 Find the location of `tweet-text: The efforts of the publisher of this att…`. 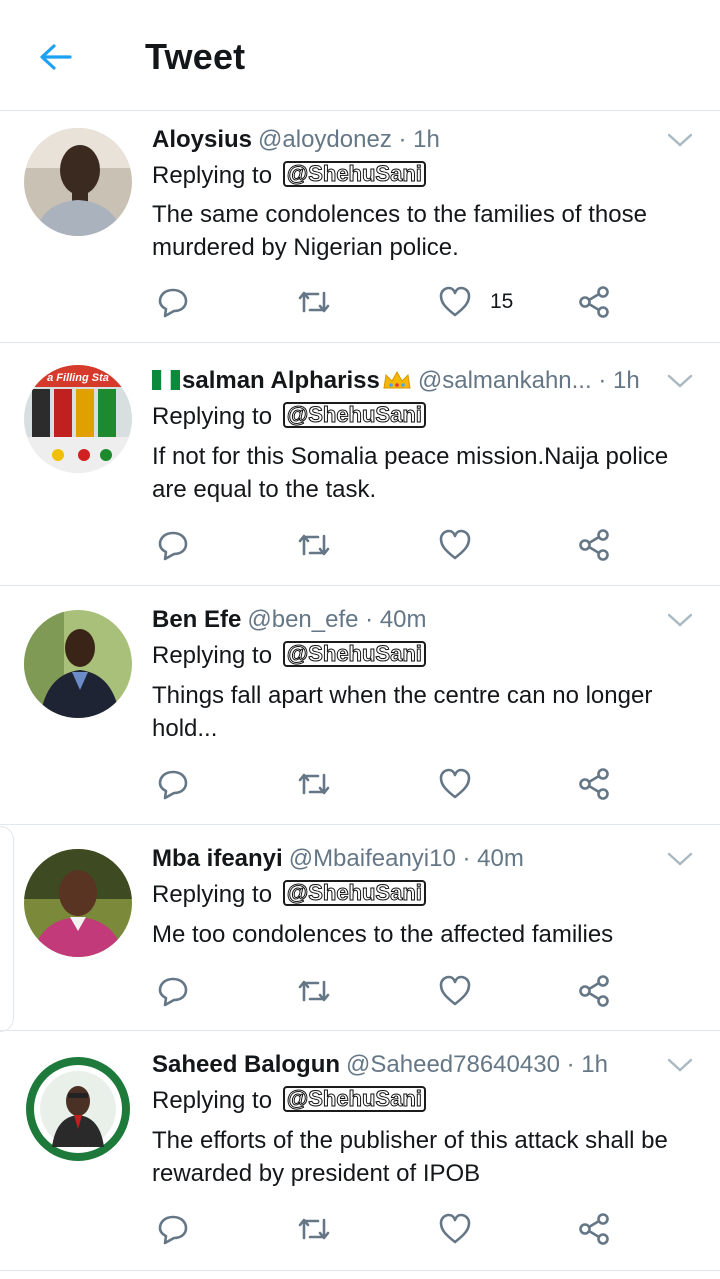

tweet-text: The efforts of the publisher of this att… is located at coordinates (410, 1157).